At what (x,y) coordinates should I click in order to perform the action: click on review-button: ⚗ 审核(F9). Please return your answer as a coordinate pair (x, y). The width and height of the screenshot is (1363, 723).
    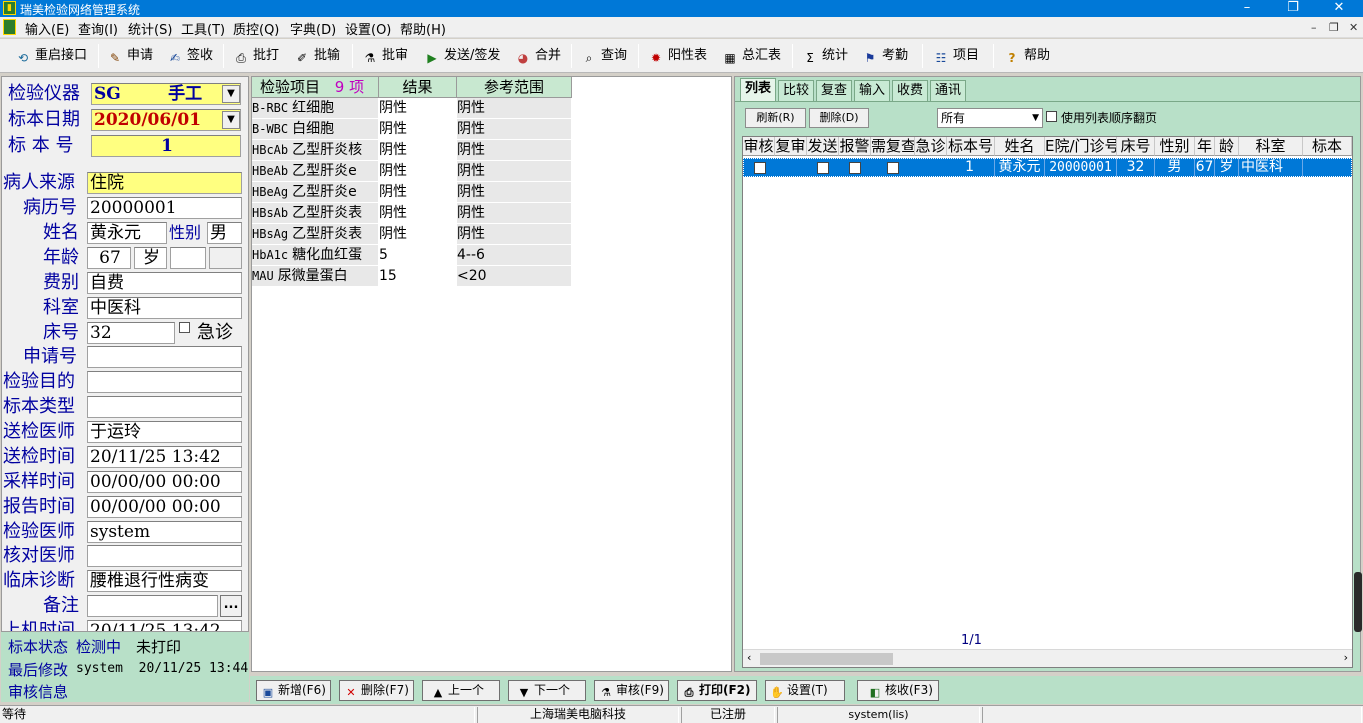
    Looking at the image, I should click on (631, 690).